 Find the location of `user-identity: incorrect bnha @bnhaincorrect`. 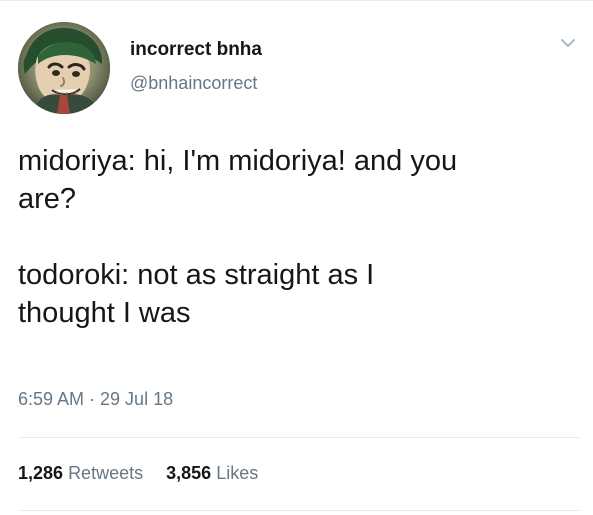

user-identity: incorrect bnha @bnhaincorrect is located at coordinates (340, 66).